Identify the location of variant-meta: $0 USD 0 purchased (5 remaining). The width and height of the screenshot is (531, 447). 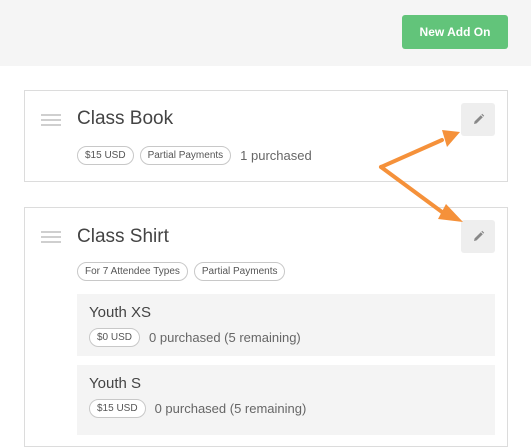
(195, 337).